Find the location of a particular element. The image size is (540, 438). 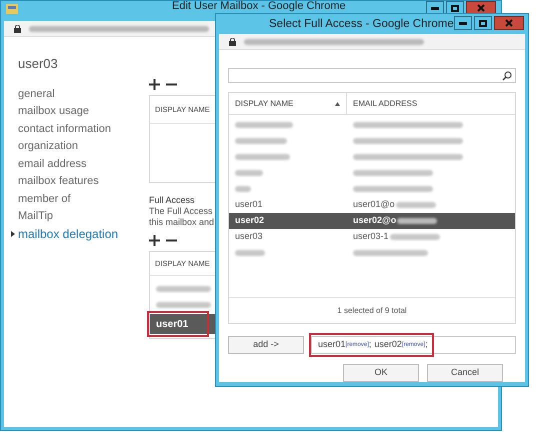

section-heading: Full Access is located at coordinates (172, 200).